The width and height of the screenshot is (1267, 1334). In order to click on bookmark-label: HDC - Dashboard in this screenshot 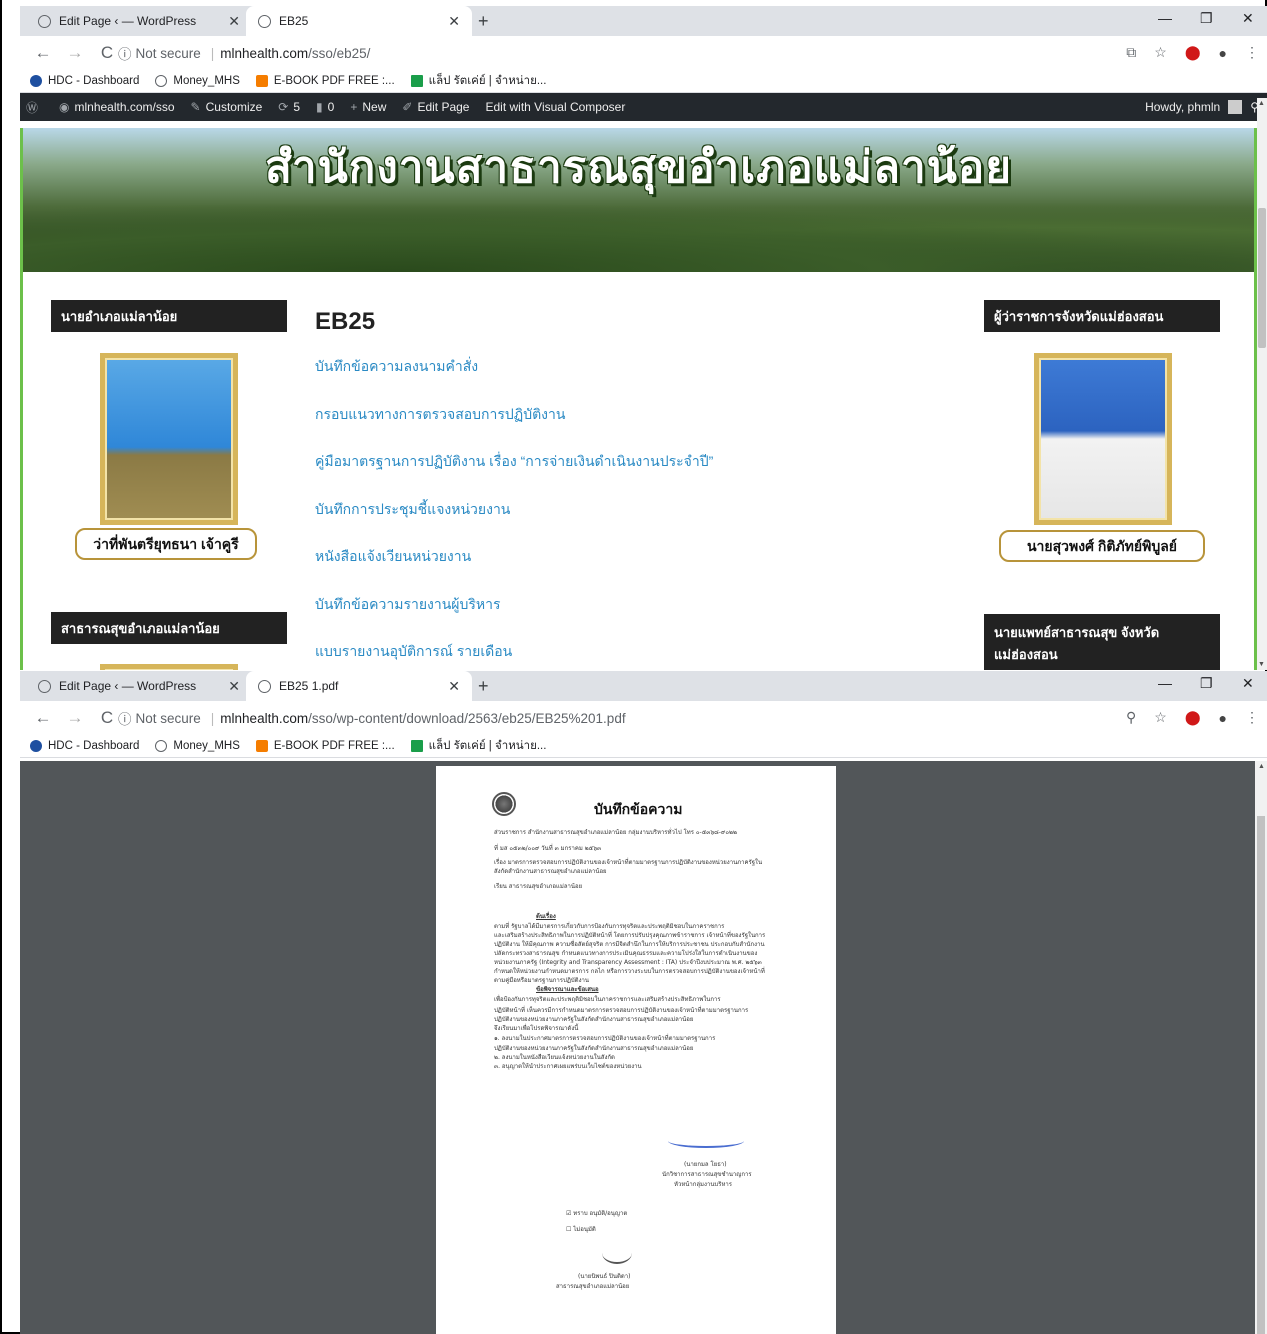, I will do `click(94, 80)`.